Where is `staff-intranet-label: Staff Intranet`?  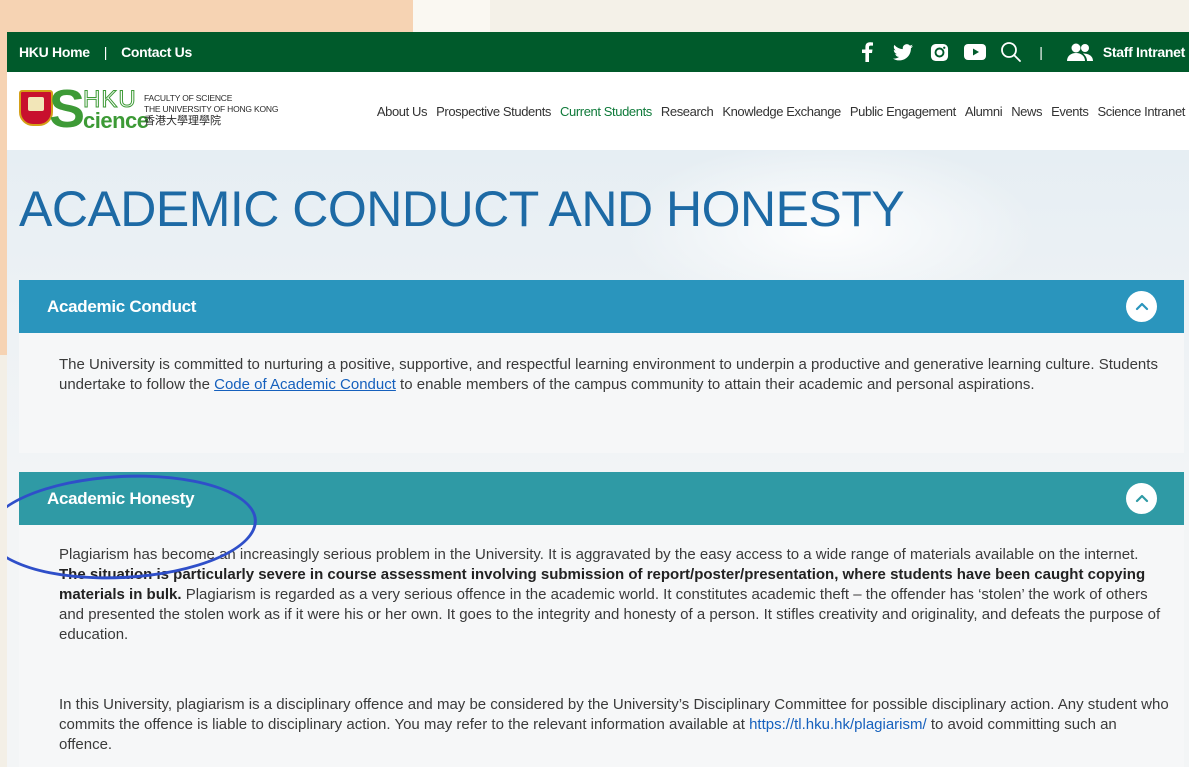 staff-intranet-label: Staff Intranet is located at coordinates (1143, 52).